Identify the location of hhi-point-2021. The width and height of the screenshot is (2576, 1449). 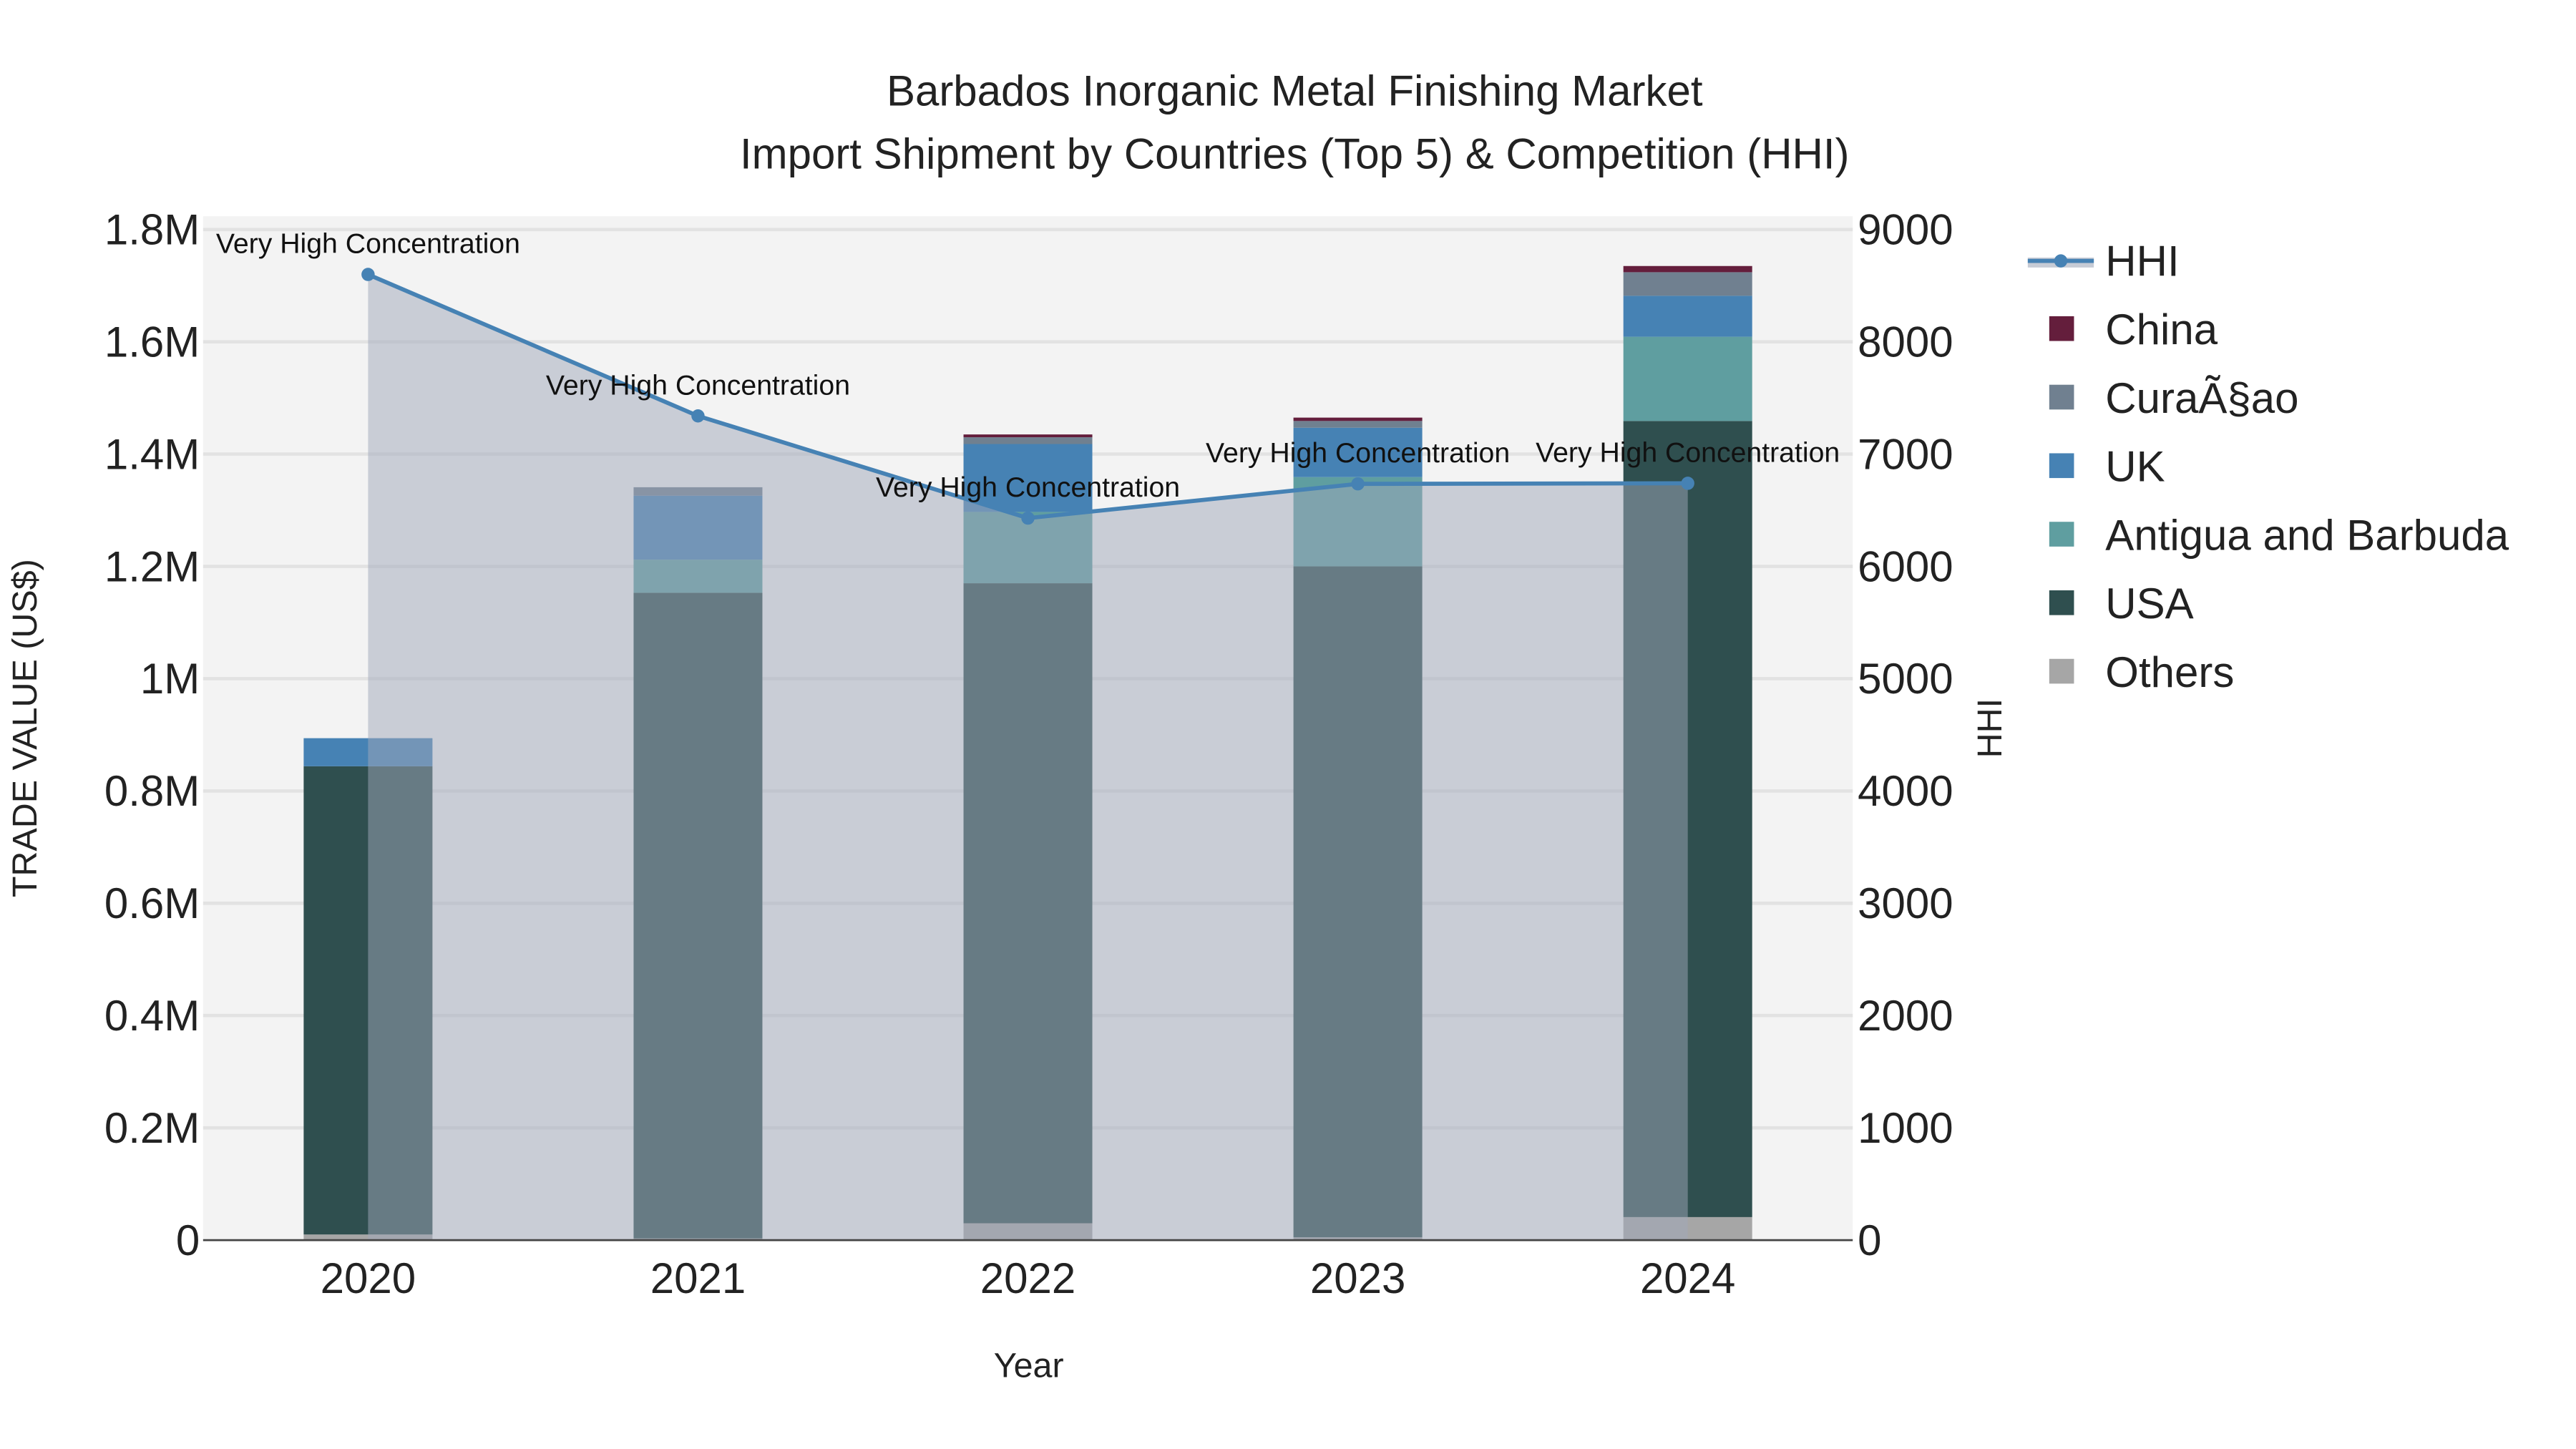
(698, 416).